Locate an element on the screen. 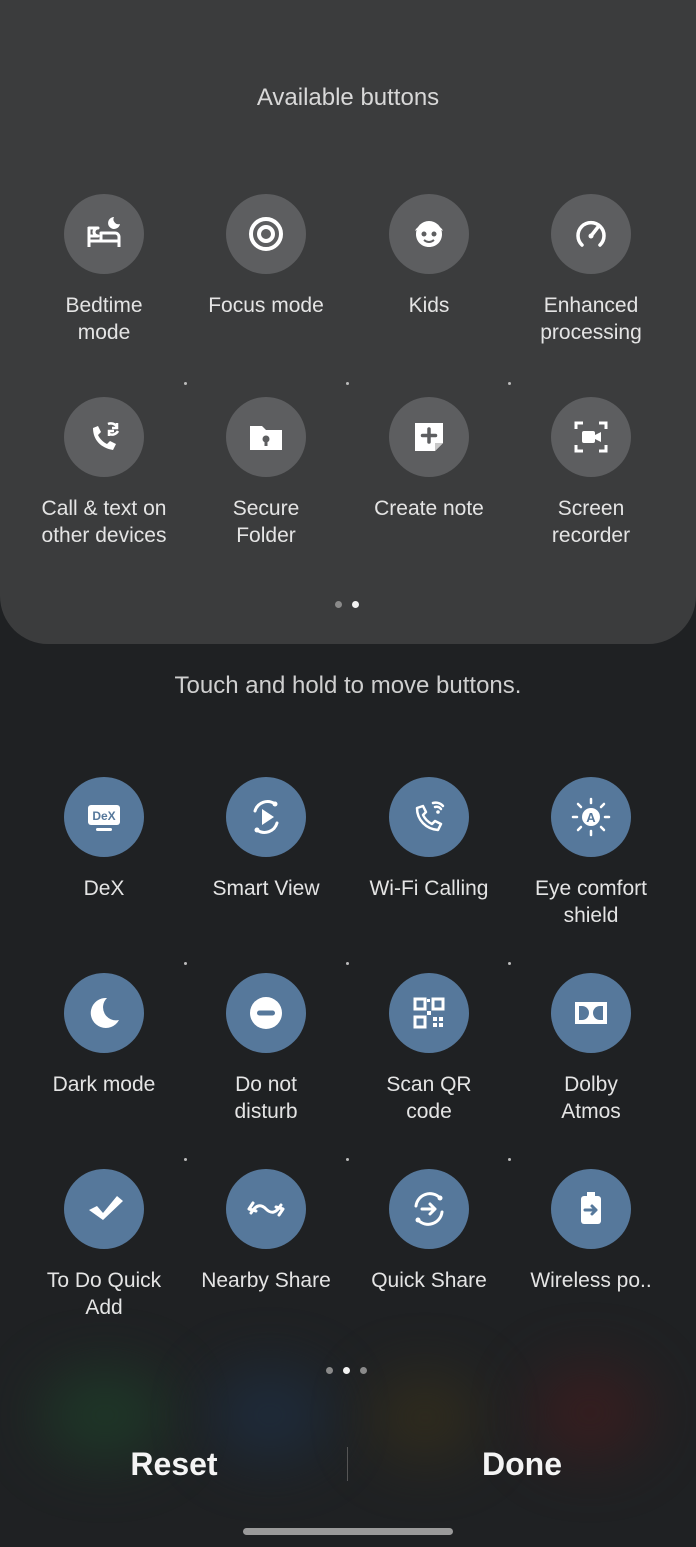  wifi-phone-icon is located at coordinates (429, 817).